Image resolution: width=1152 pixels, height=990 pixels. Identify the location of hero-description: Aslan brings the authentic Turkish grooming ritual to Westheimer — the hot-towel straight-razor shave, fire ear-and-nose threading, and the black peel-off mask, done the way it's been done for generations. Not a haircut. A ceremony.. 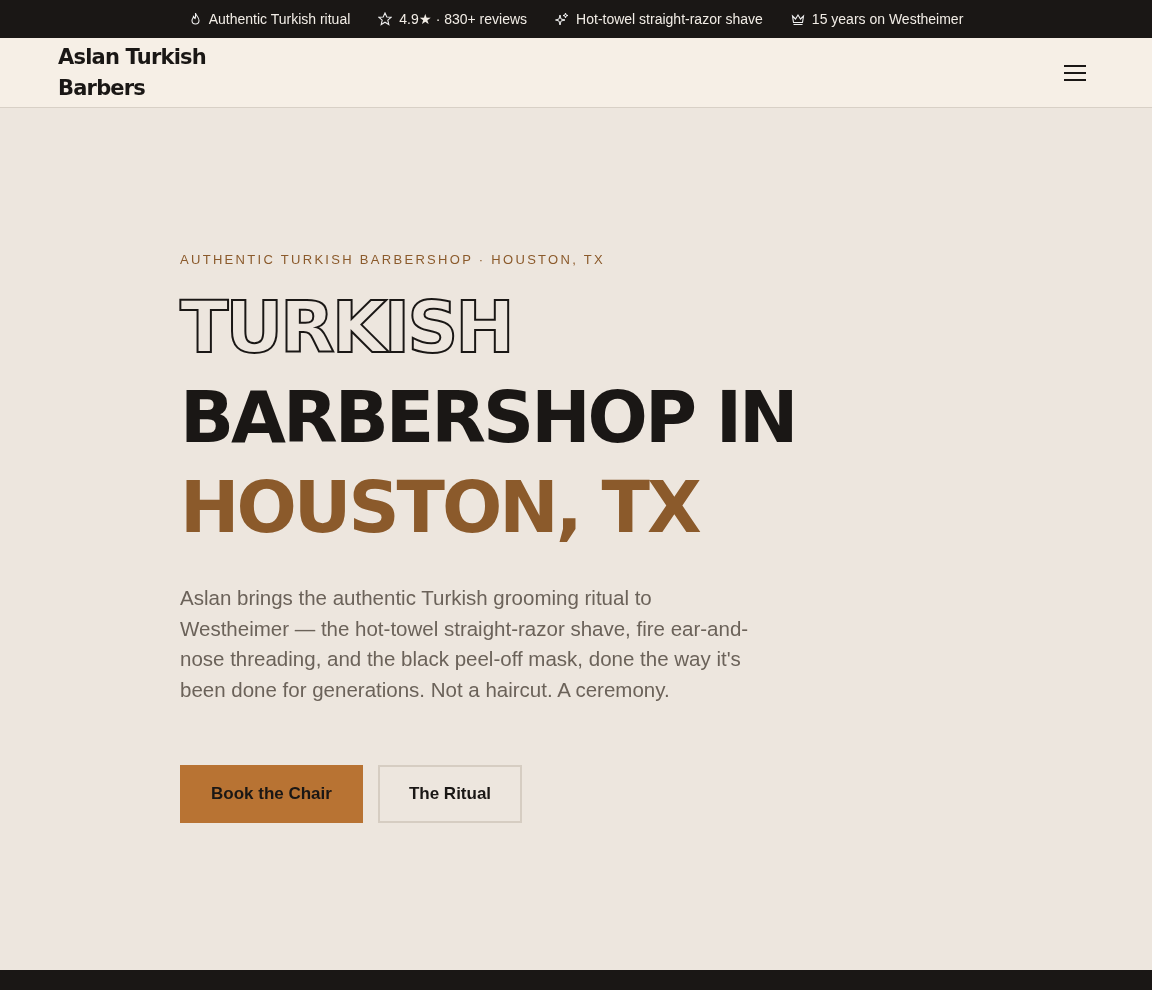
(465, 644).